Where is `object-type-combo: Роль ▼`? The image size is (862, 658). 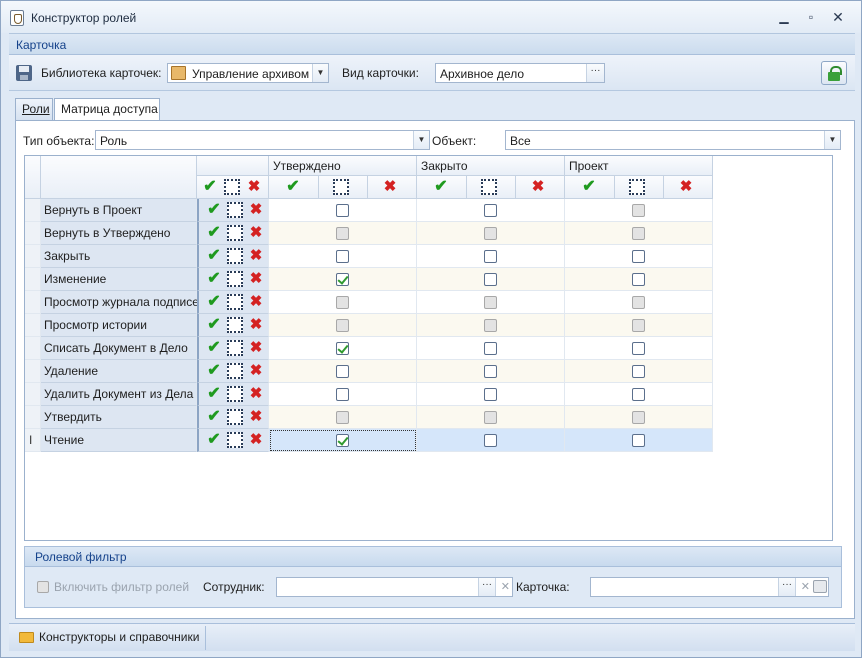
object-type-combo: Роль ▼ is located at coordinates (262, 140).